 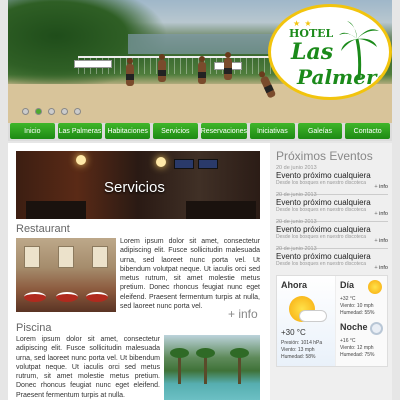 What do you see at coordinates (243, 314) in the screenshot?
I see `more-info-link: + info` at bounding box center [243, 314].